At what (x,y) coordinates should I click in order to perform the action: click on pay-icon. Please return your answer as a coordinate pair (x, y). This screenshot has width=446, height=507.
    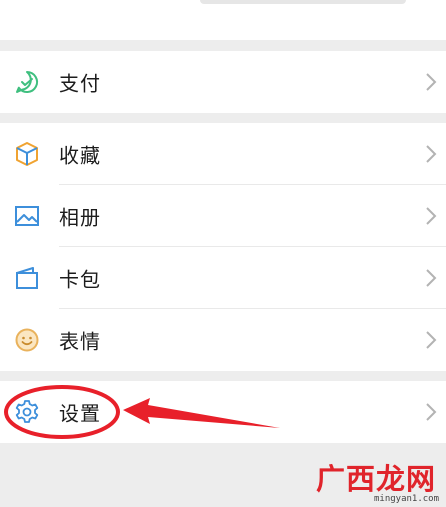
    Looking at the image, I should click on (27, 82).